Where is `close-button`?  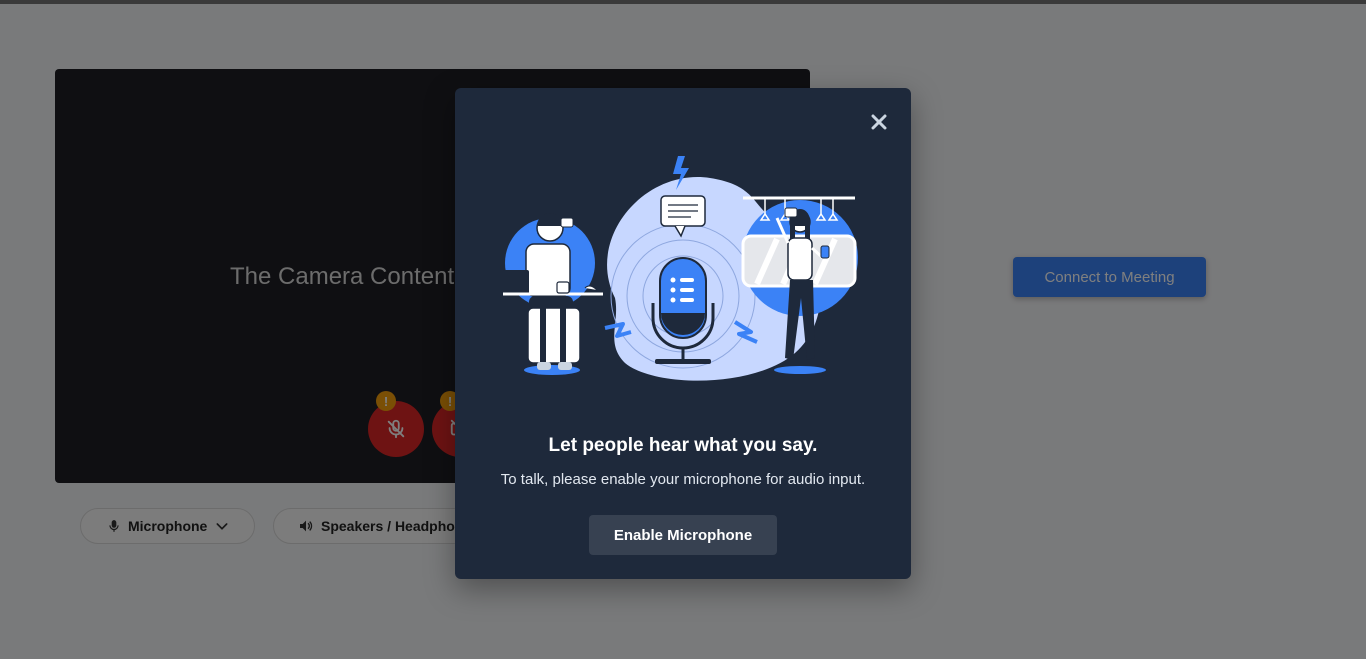
close-button is located at coordinates (879, 122).